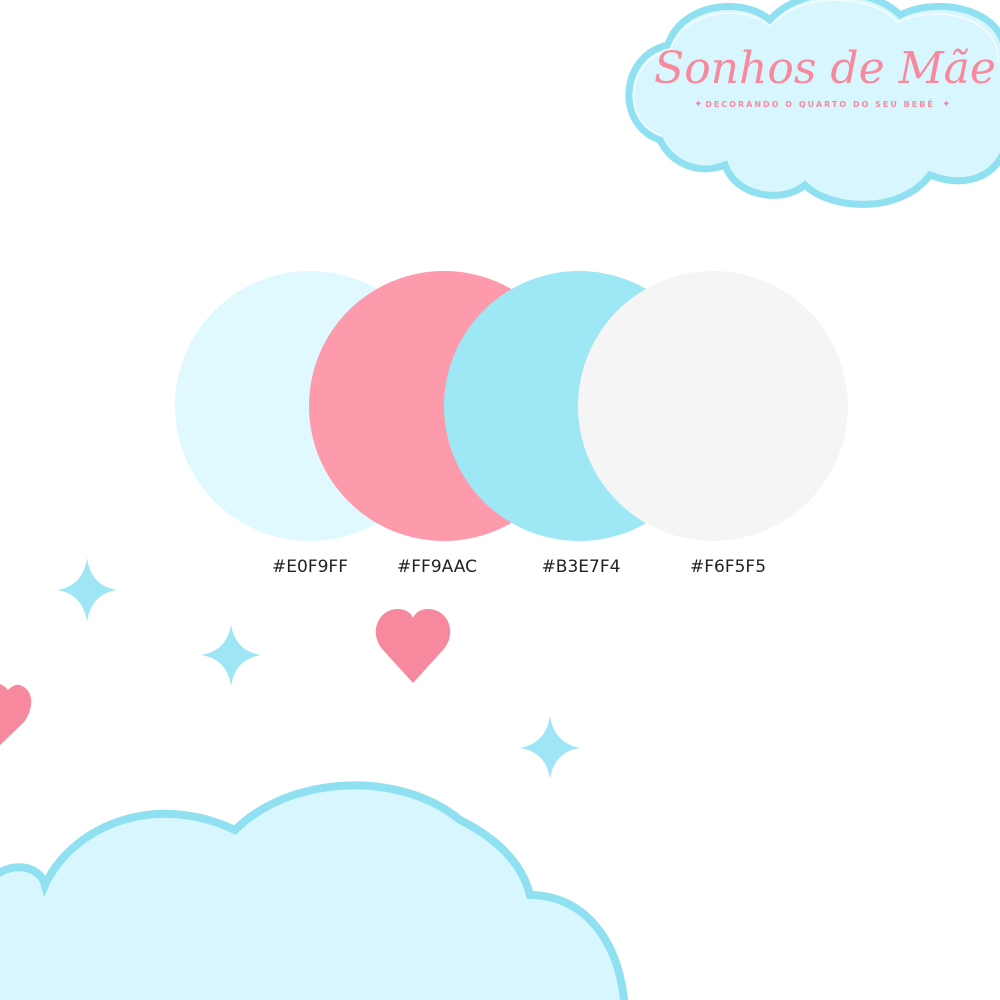 This screenshot has width=1000, height=1000. I want to click on swatch-circle-f6f5f5, so click(713, 406).